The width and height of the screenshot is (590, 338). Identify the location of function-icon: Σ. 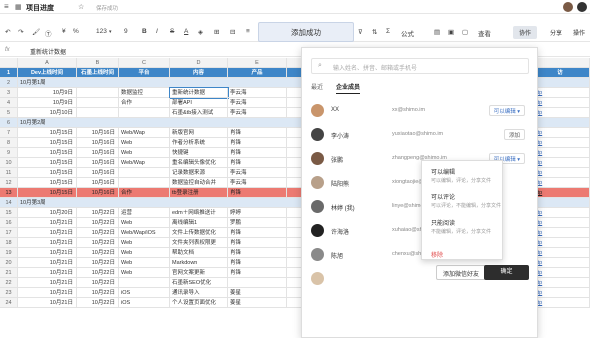
(388, 31).